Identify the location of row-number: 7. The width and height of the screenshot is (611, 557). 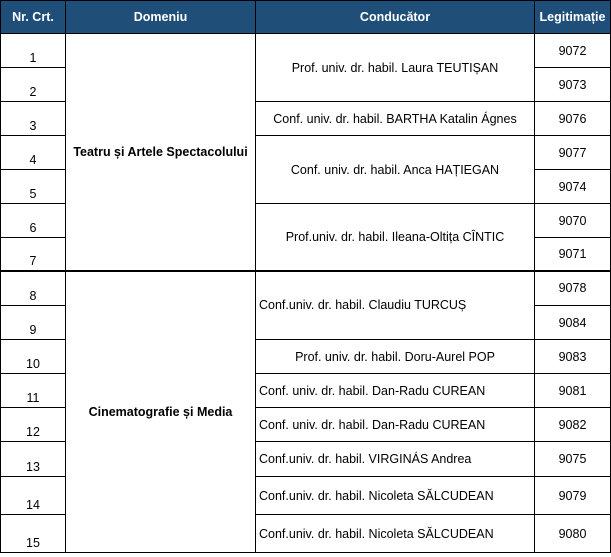
(33, 254).